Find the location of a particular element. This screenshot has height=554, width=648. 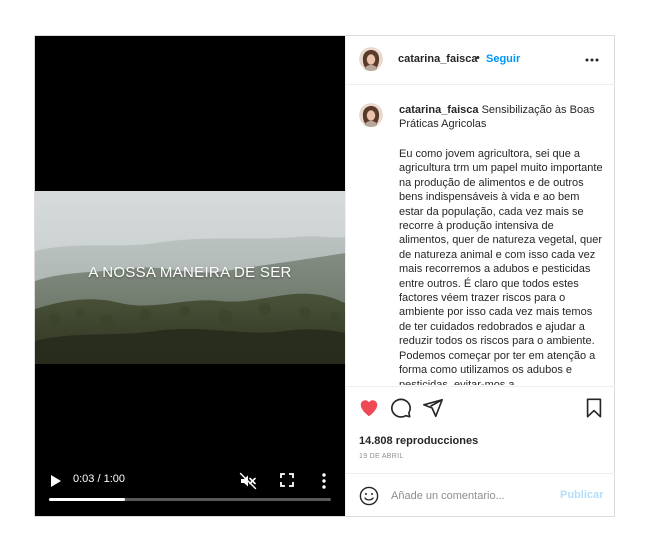

comment-input is located at coordinates (471, 496).